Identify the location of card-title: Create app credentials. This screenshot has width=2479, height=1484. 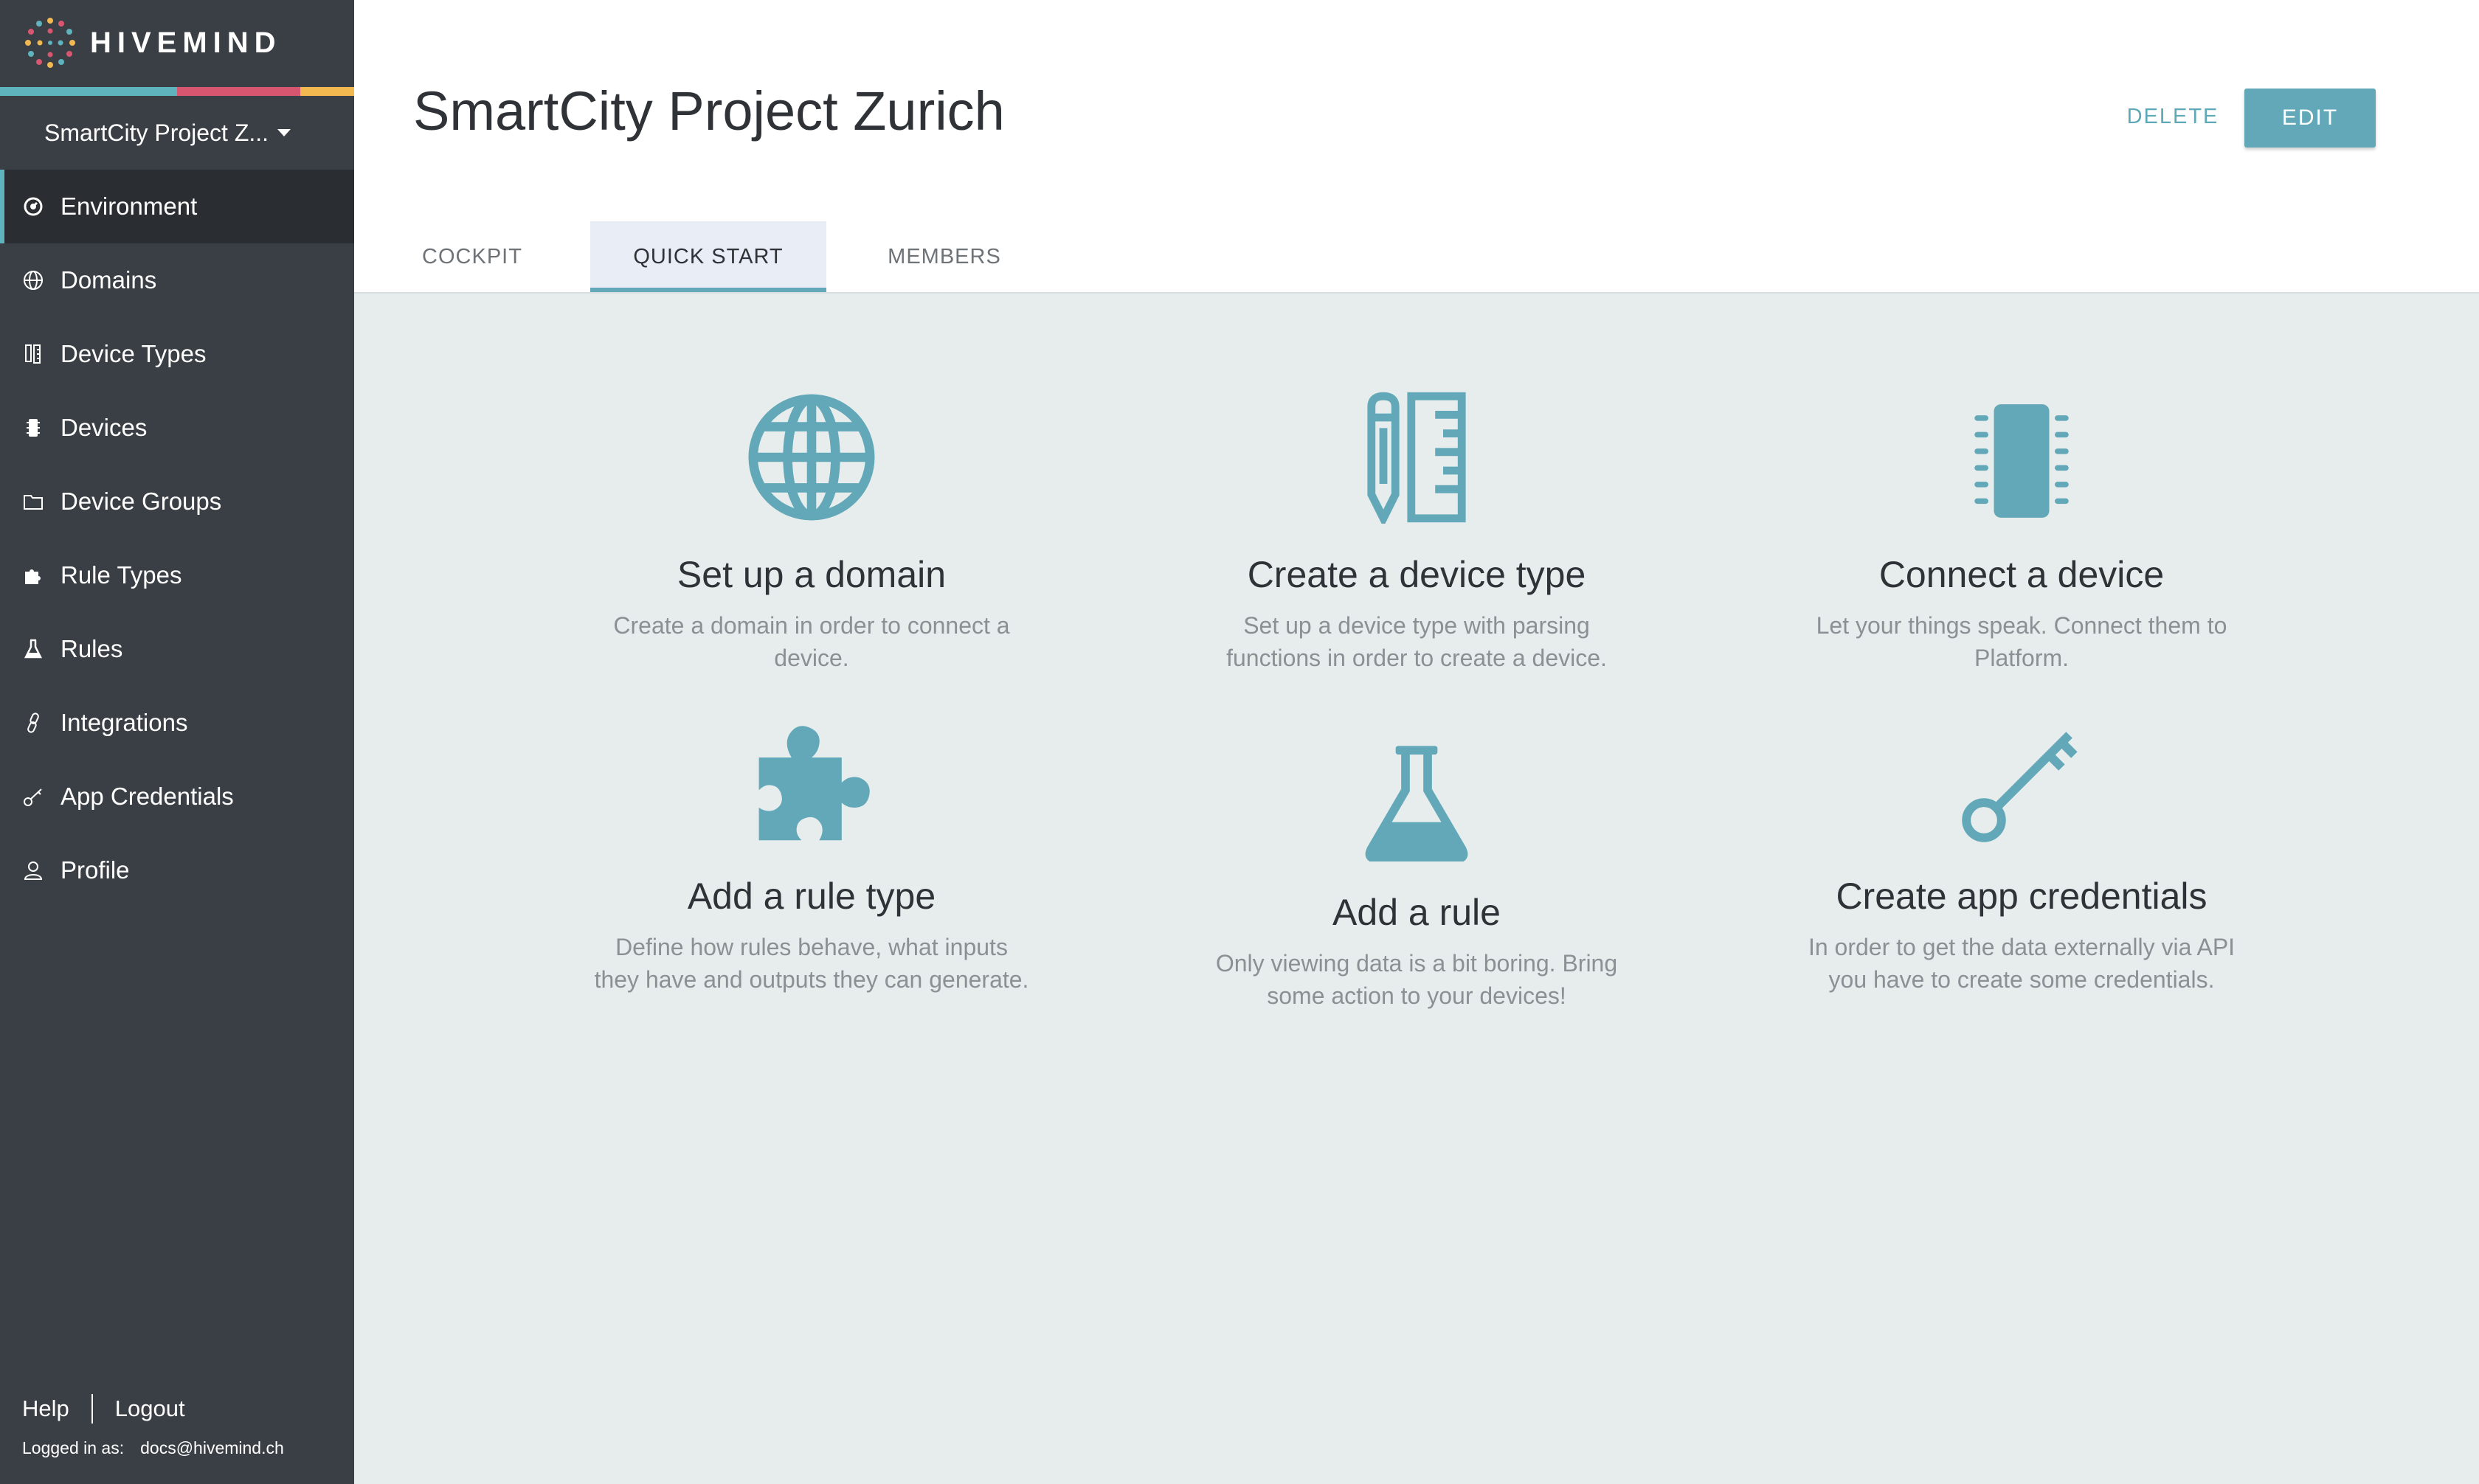
(2022, 896).